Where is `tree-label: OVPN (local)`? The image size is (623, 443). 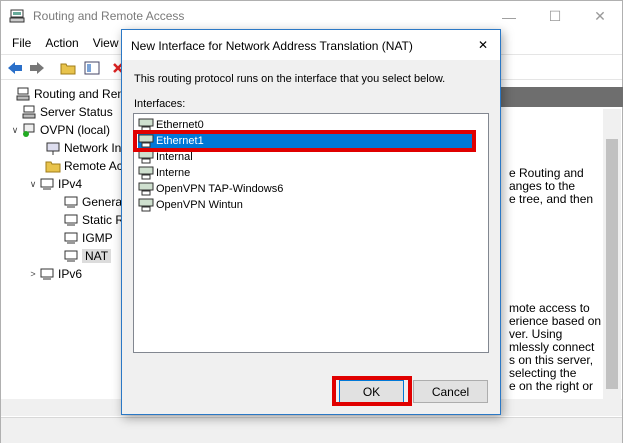 tree-label: OVPN (local) is located at coordinates (75, 130).